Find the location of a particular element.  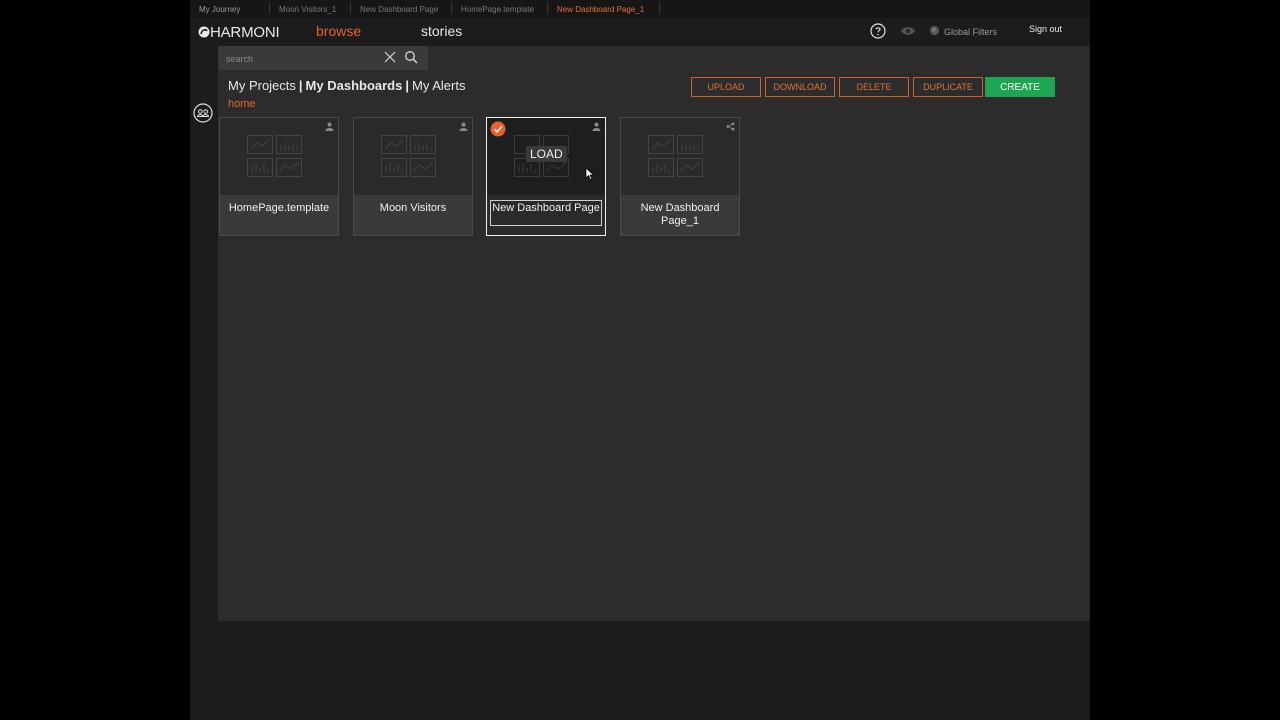

tab-my-projects: My Projects is located at coordinates (262, 85).